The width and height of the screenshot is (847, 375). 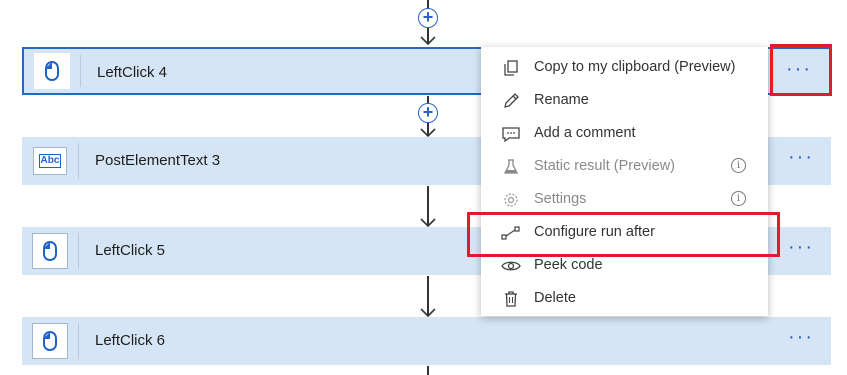 What do you see at coordinates (510, 233) in the screenshot?
I see `run-after-icon` at bounding box center [510, 233].